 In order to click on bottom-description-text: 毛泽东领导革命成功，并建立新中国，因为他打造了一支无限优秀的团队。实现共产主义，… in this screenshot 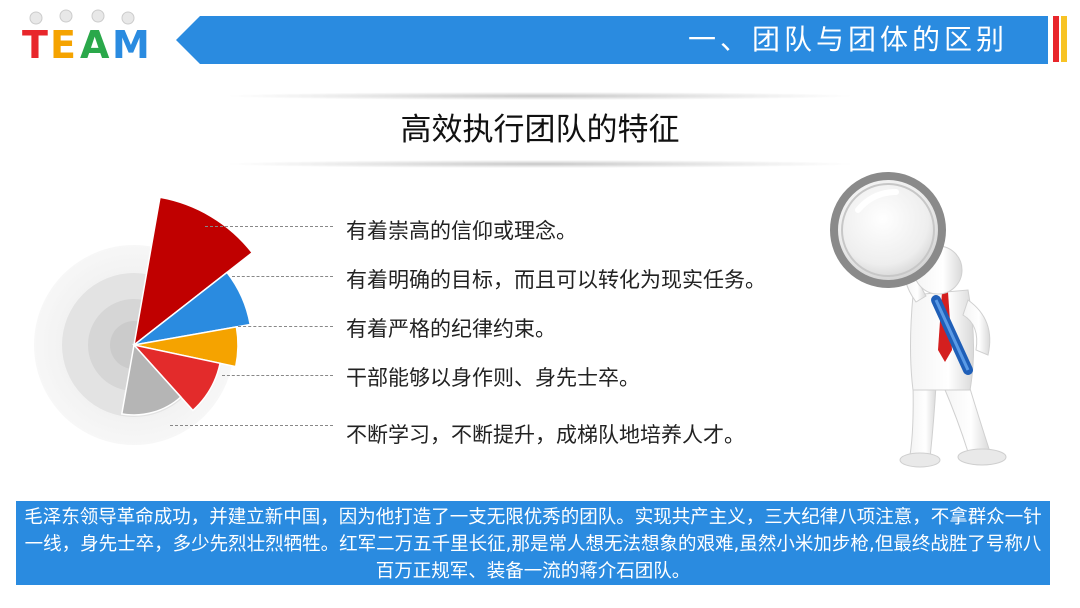, I will do `click(533, 544)`.